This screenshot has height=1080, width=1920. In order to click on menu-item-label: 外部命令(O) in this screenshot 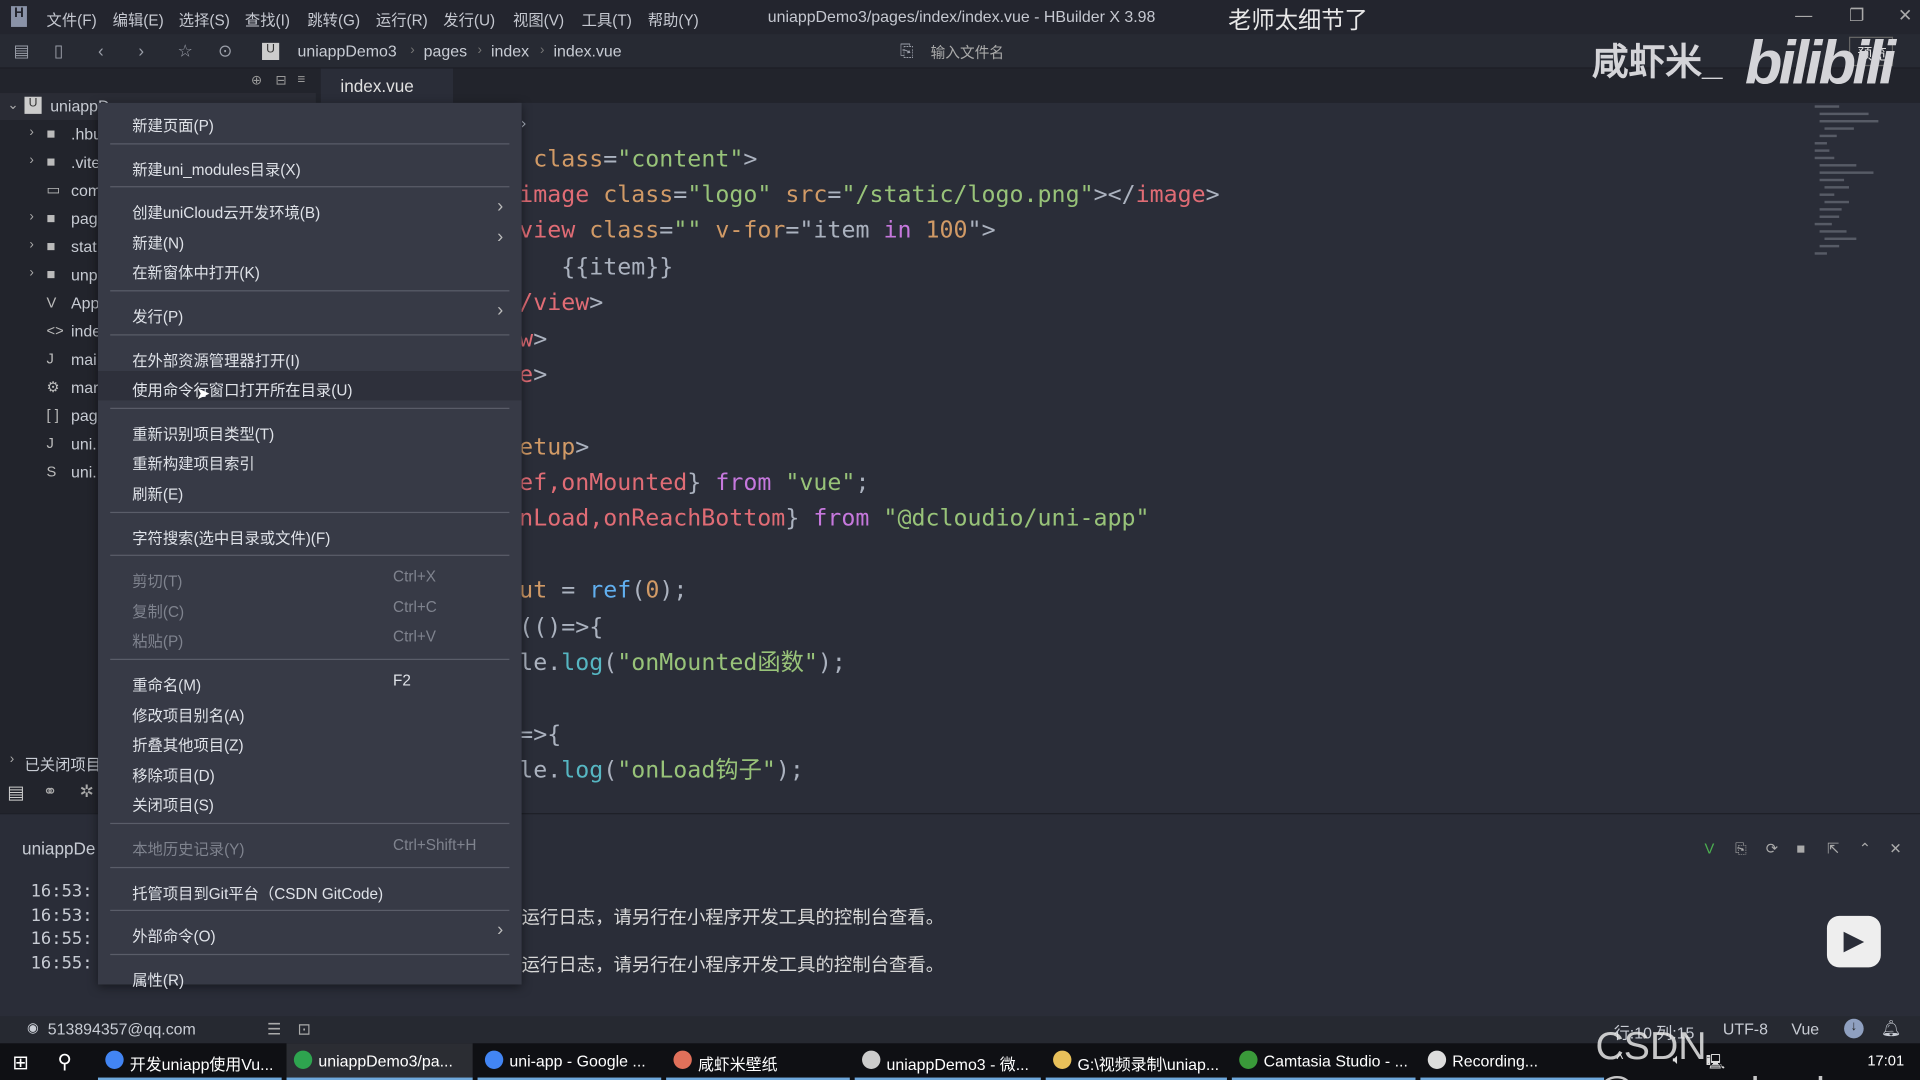, I will do `click(174, 937)`.